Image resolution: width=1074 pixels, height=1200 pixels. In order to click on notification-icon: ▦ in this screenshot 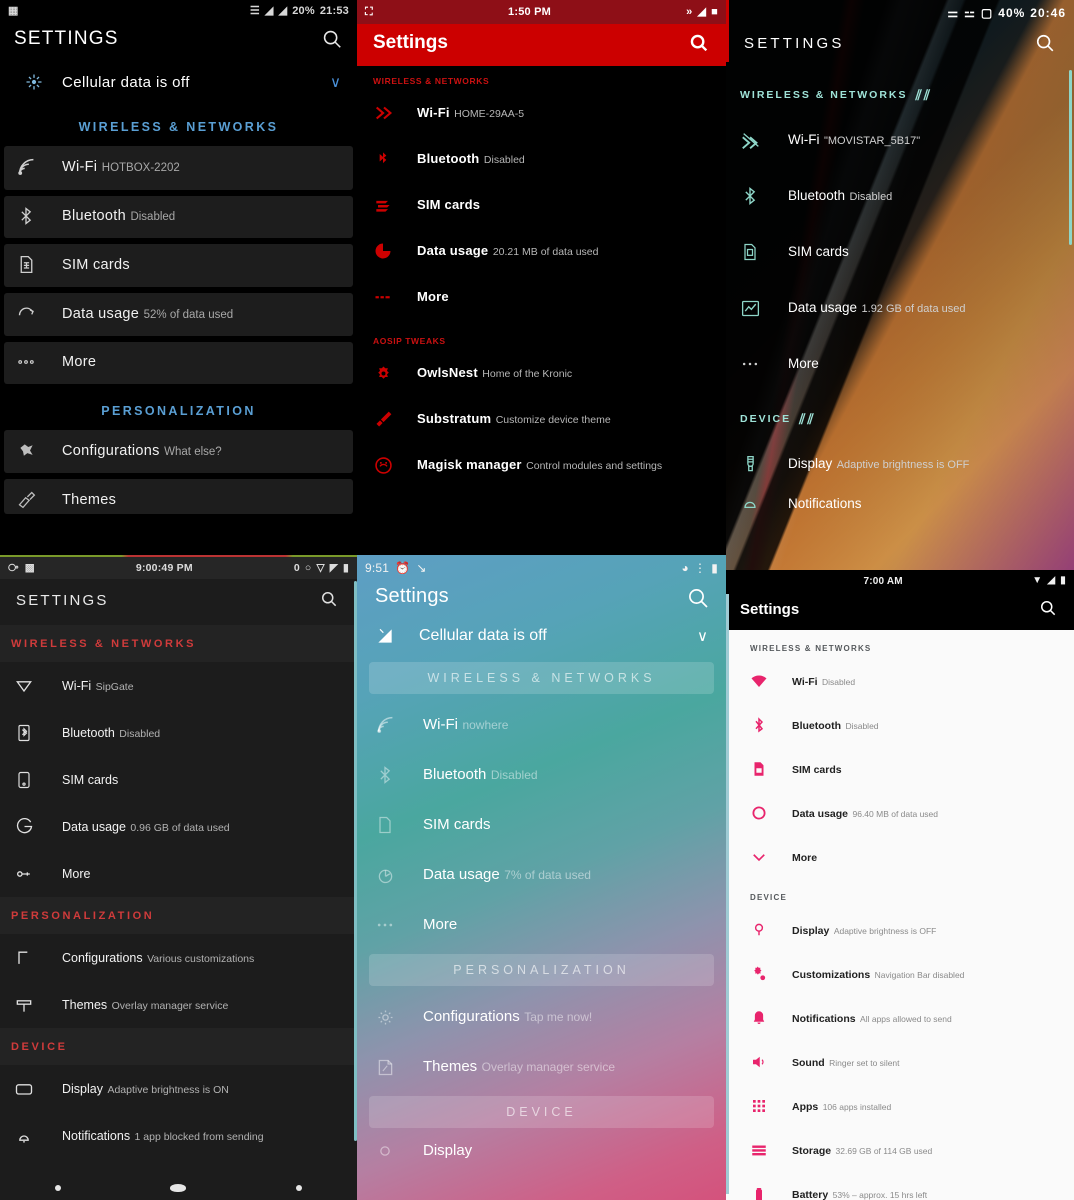, I will do `click(13, 10)`.